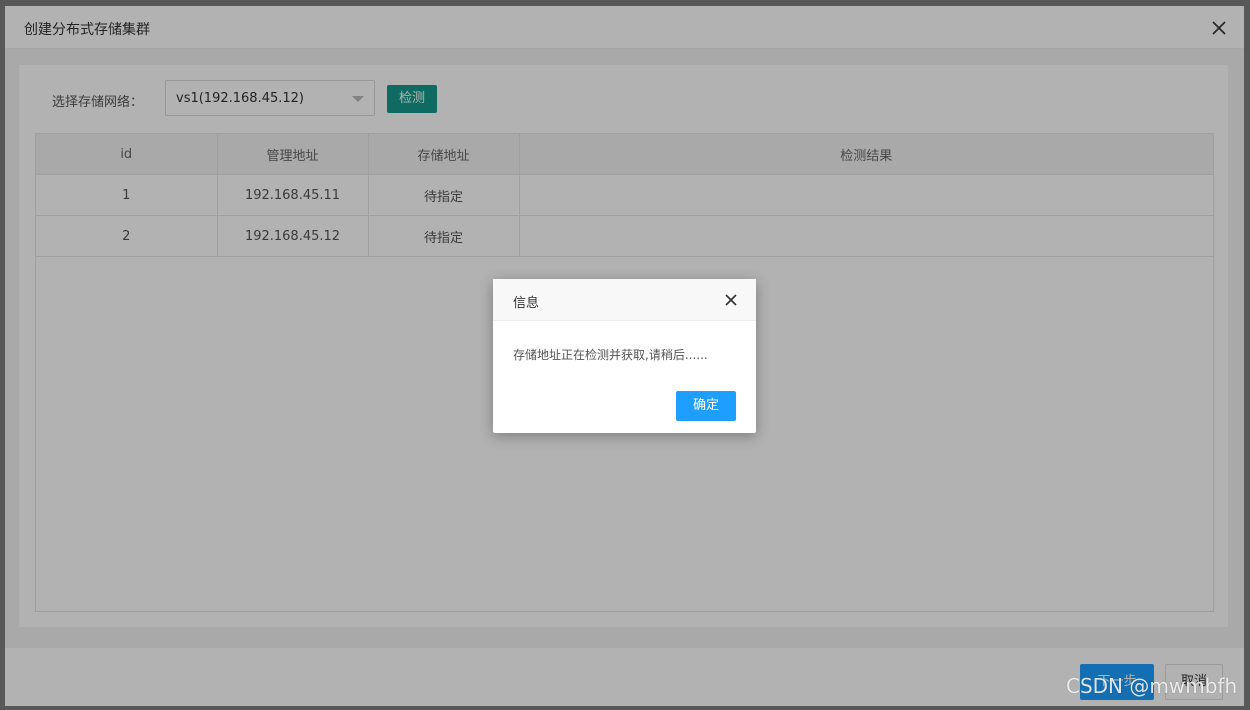  Describe the element at coordinates (1152, 686) in the screenshot. I see `watermark: CSDN @mwmbfh` at that location.